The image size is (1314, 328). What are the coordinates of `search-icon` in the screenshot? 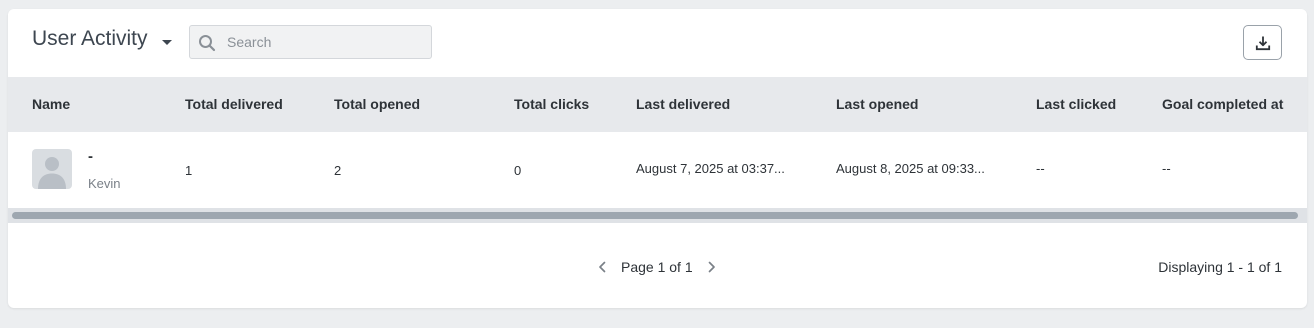 It's located at (207, 43).